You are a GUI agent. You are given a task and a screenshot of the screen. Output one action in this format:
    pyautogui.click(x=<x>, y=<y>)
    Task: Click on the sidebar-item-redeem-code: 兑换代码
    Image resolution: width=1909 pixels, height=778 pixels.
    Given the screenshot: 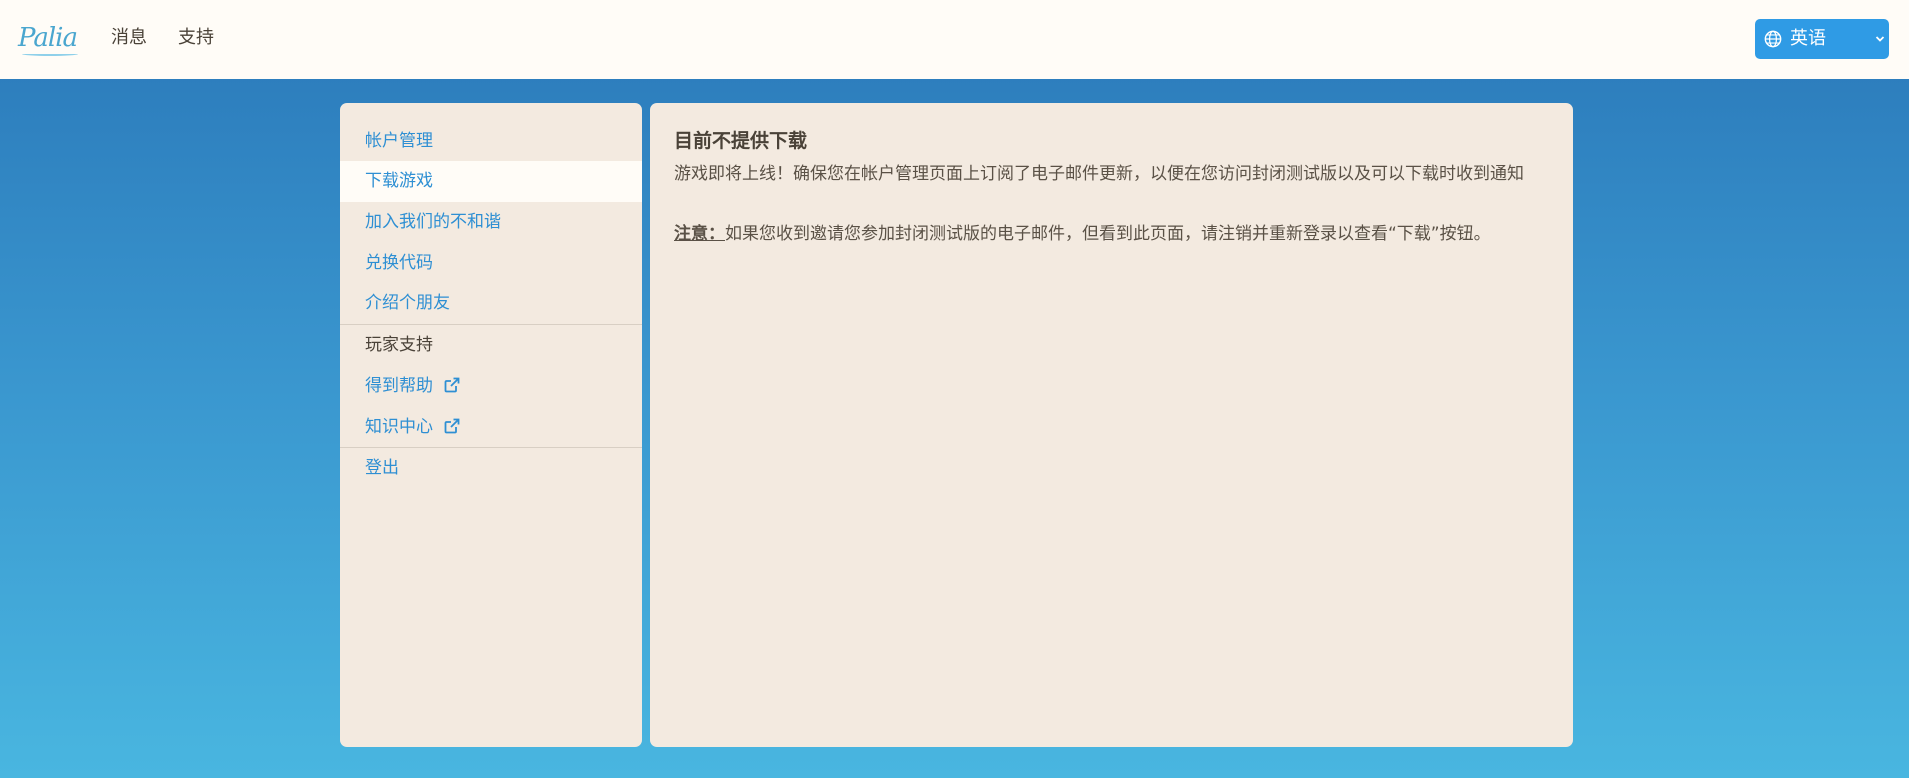 What is the action you would take?
    pyautogui.click(x=491, y=263)
    